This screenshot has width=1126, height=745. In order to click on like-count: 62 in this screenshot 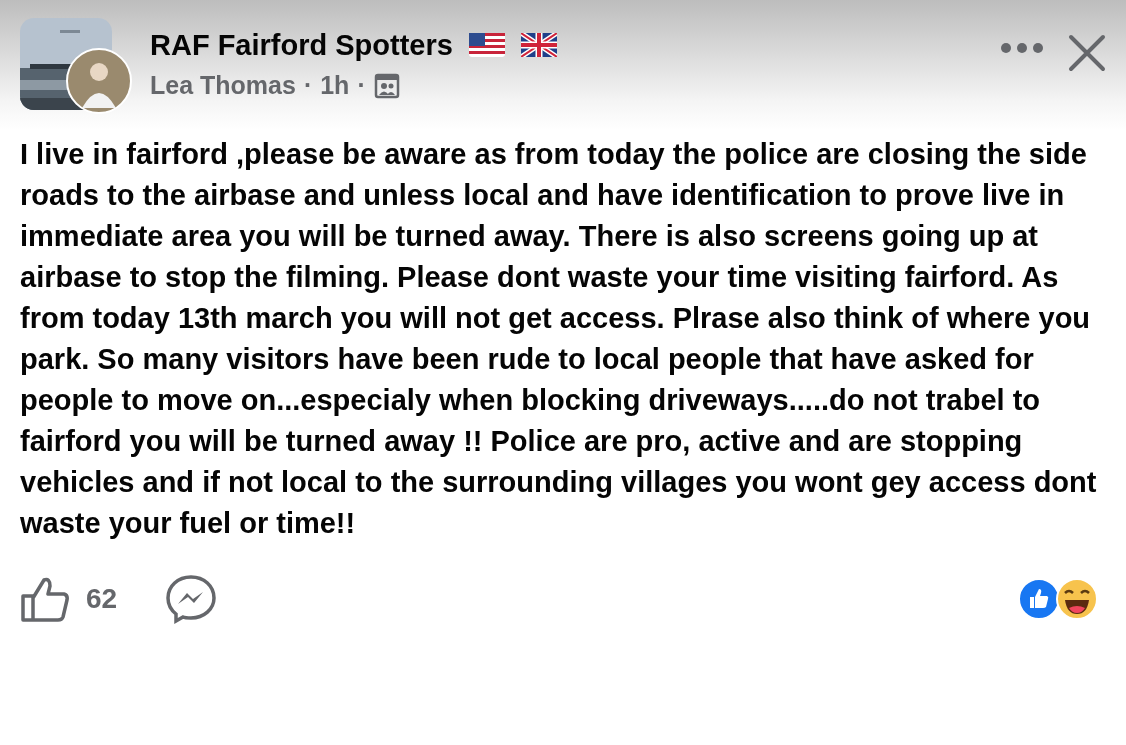, I will do `click(102, 599)`.